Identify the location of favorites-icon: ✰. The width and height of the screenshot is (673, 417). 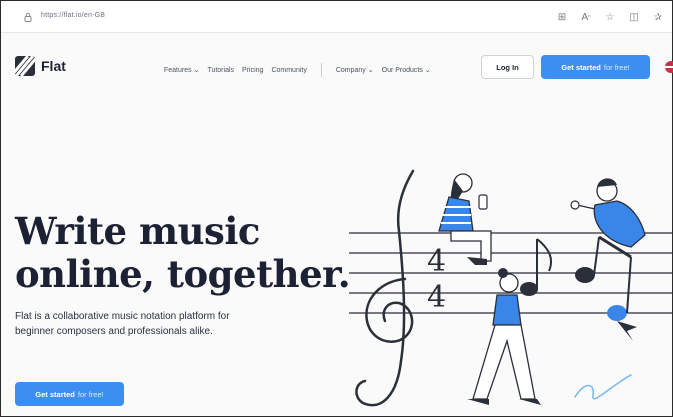
(658, 17).